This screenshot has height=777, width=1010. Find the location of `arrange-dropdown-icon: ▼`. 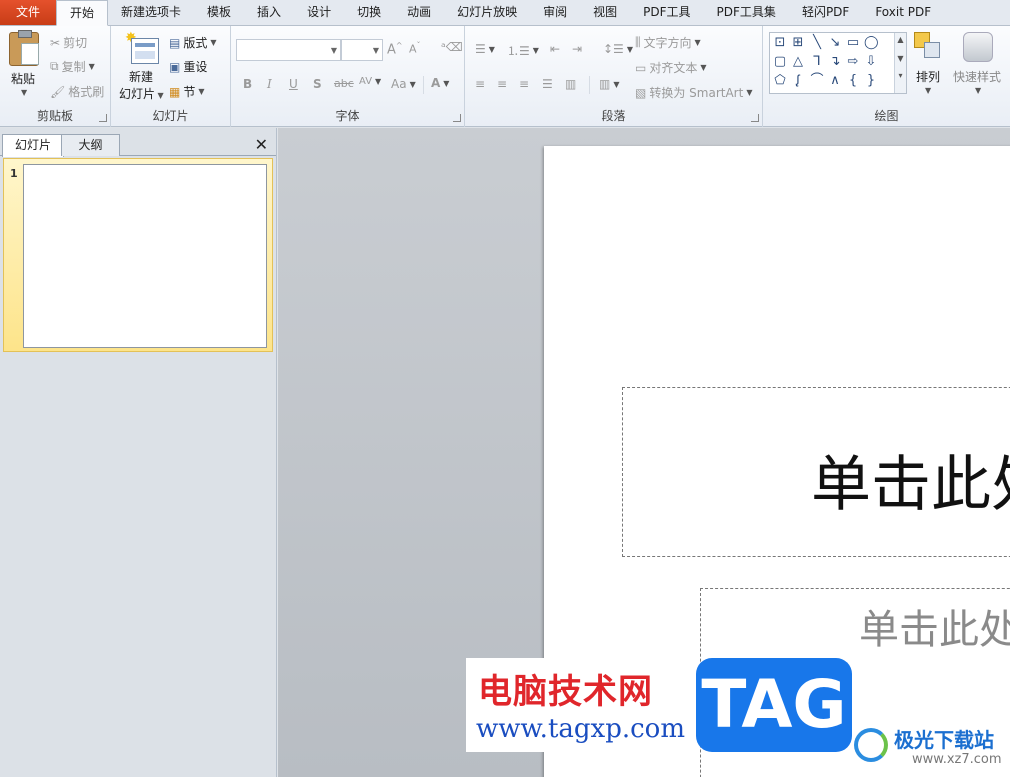

arrange-dropdown-icon: ▼ is located at coordinates (928, 90).